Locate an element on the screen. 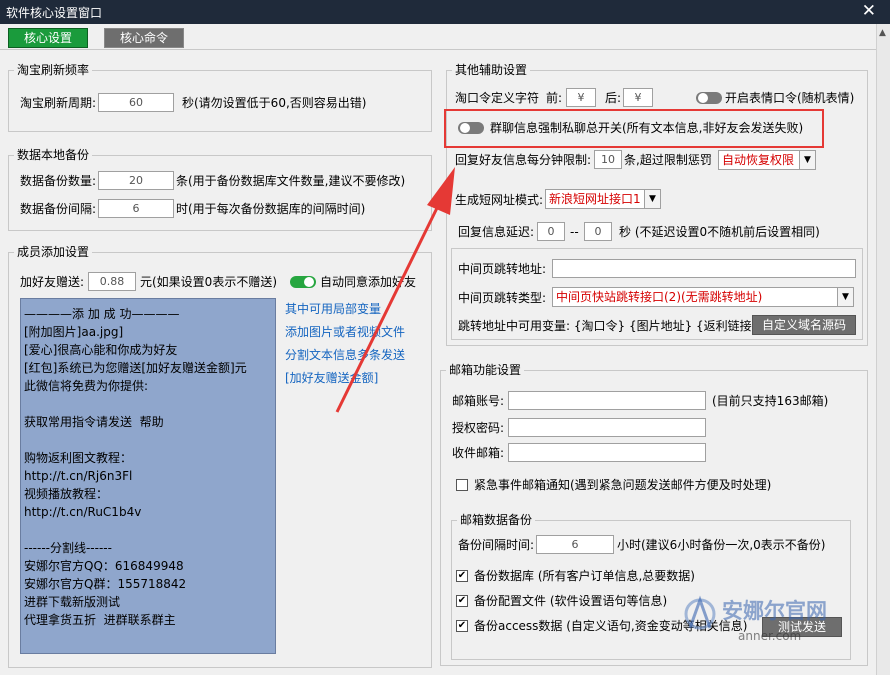 Image resolution: width=890 pixels, height=675 pixels. arrow-head is located at coordinates (441, 191).